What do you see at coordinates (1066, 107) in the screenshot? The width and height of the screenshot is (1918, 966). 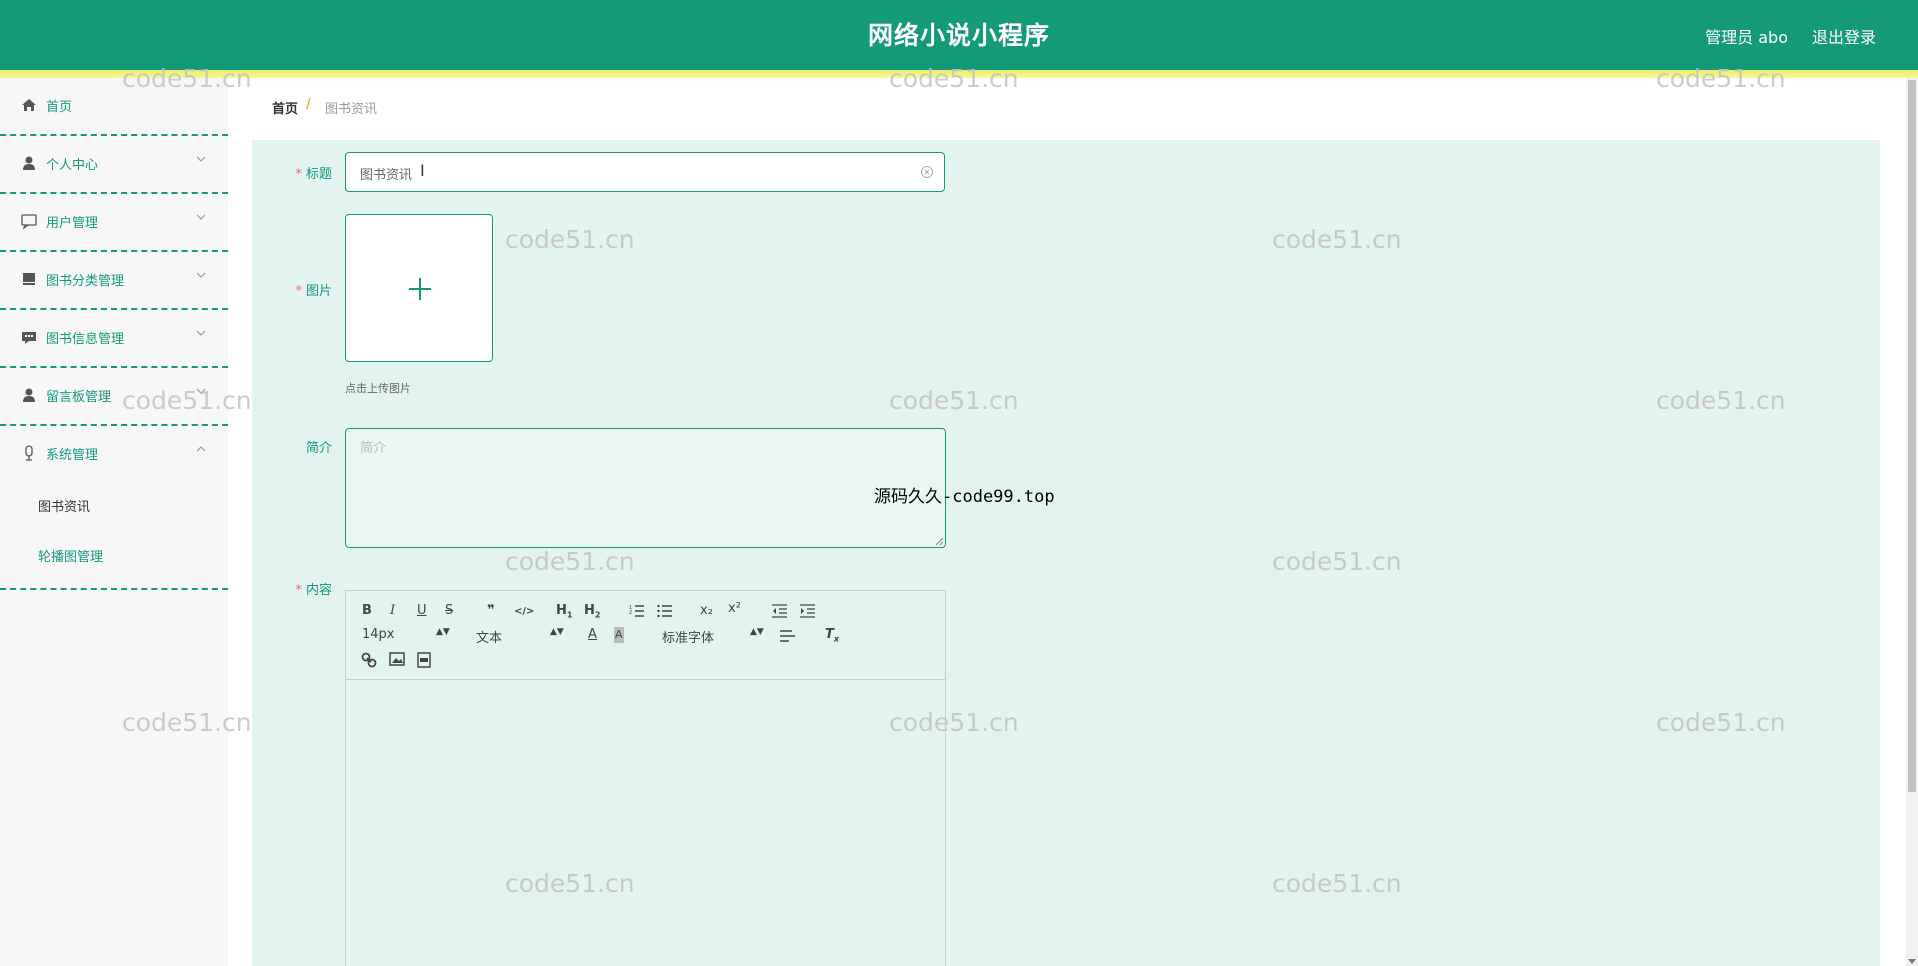 I see `breadcrumb: 首页 / 图书资讯` at bounding box center [1066, 107].